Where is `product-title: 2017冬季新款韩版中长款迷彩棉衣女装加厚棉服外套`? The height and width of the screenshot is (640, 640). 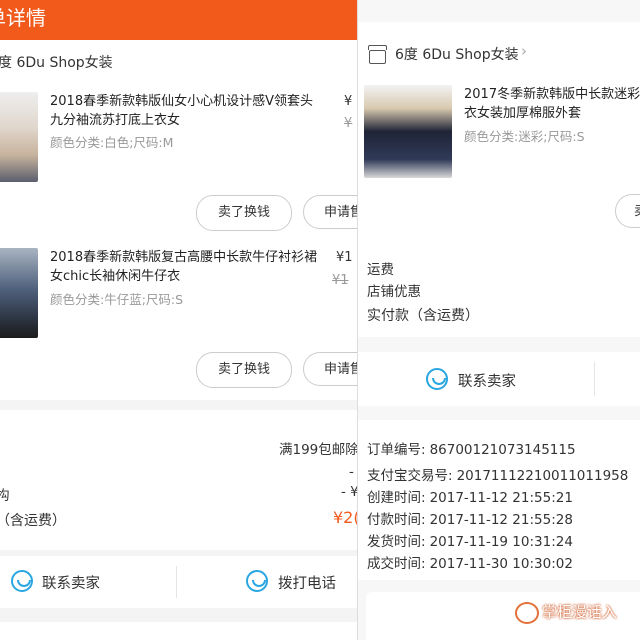
product-title: 2017冬季新款韩版中长款迷彩棉衣女装加厚棉服外套 is located at coordinates (552, 104).